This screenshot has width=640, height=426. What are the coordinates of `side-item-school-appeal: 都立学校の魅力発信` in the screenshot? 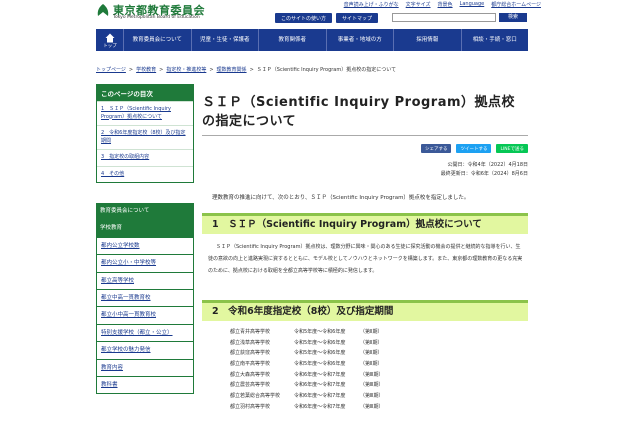 It's located at (145, 351).